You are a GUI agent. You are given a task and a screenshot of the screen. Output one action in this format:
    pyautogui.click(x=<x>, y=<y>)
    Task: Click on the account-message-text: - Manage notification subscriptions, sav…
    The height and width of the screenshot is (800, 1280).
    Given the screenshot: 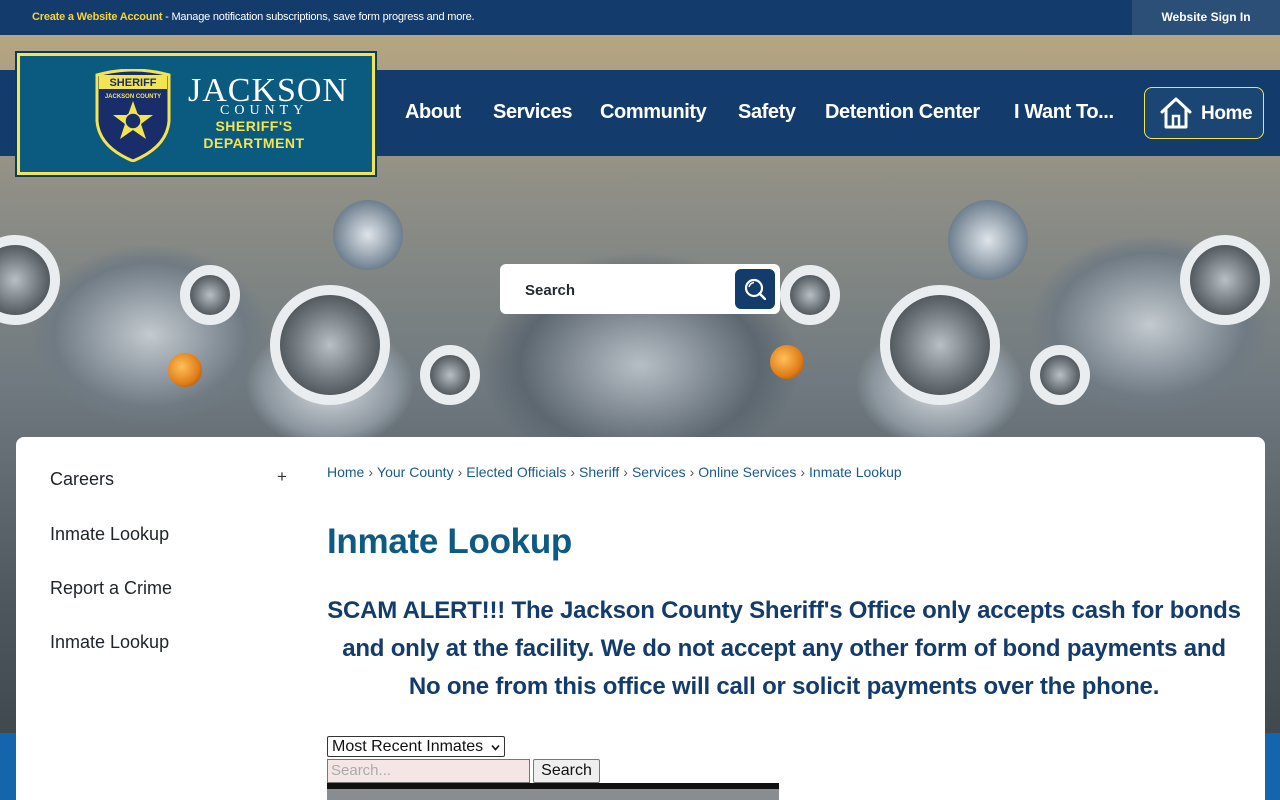 What is the action you would take?
    pyautogui.click(x=318, y=17)
    